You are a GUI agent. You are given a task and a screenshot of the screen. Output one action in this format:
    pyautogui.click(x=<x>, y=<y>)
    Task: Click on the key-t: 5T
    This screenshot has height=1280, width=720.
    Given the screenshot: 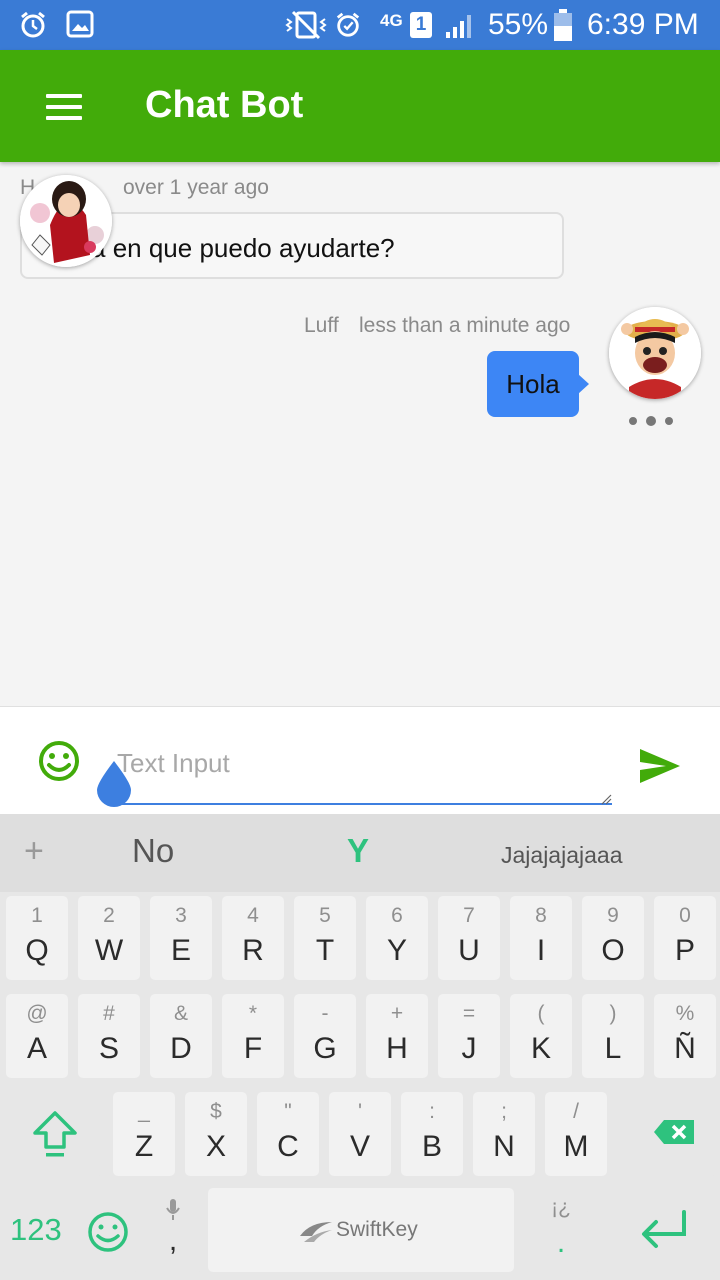 What is the action you would take?
    pyautogui.click(x=325, y=938)
    